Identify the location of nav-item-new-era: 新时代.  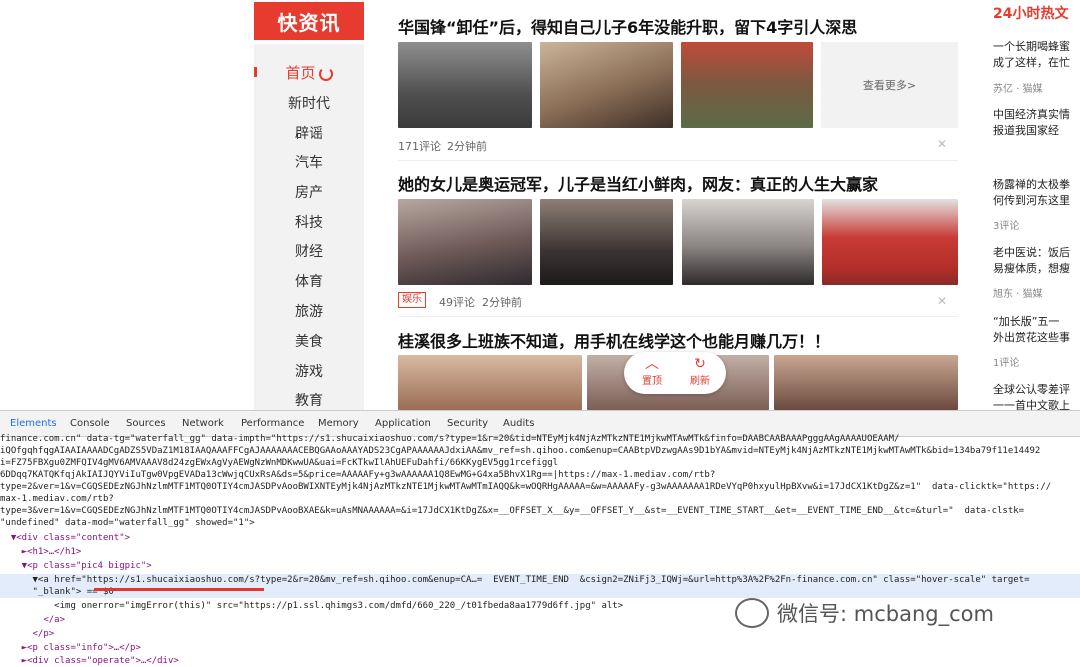
(309, 103).